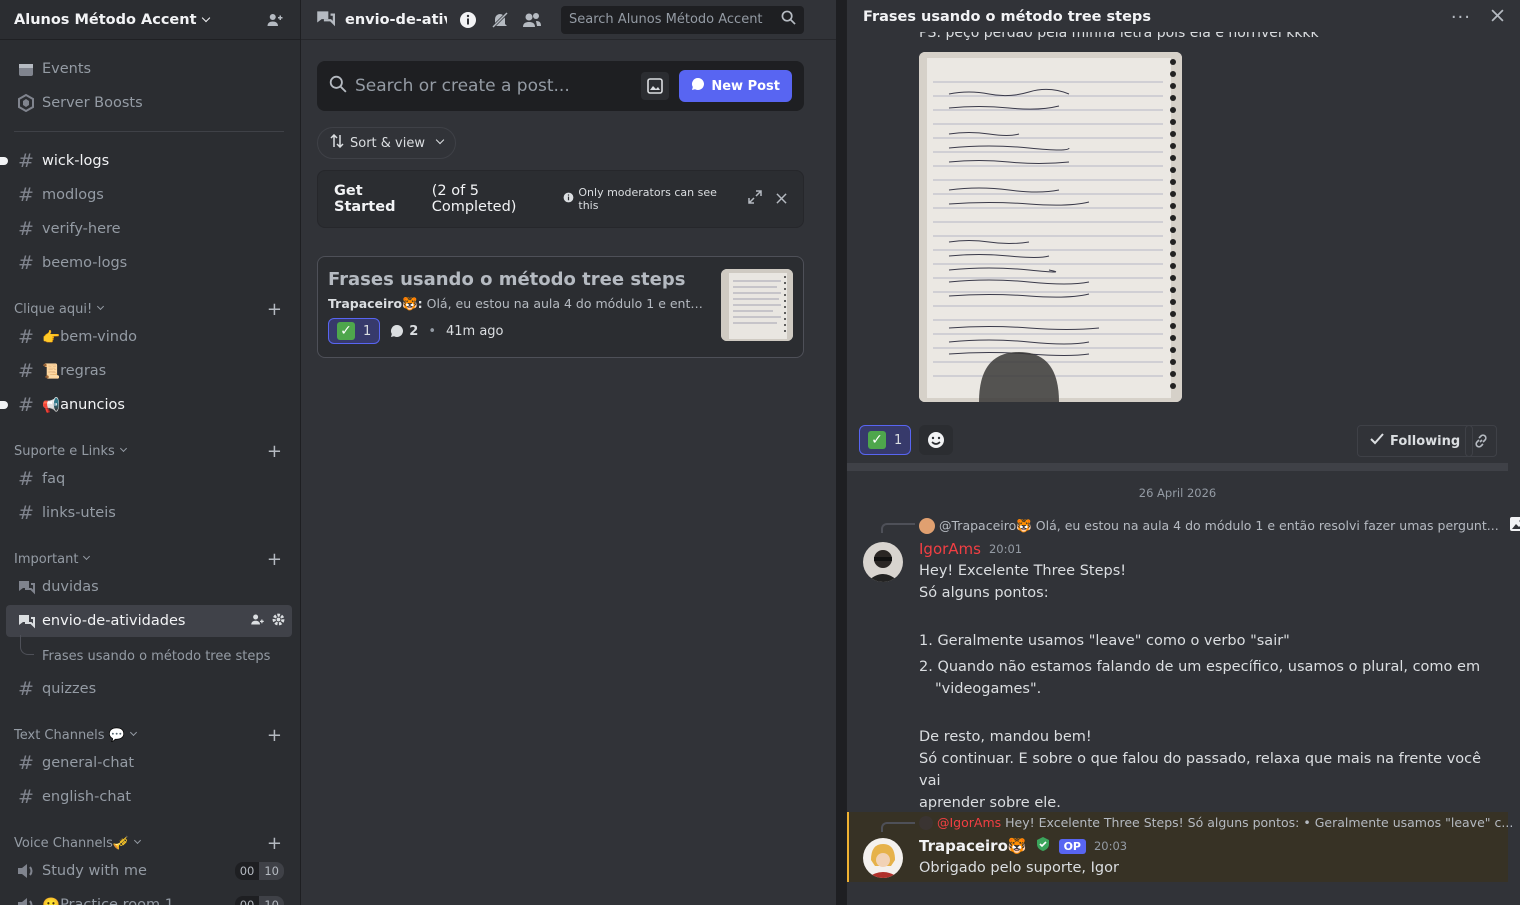 The height and width of the screenshot is (905, 1520). I want to click on pointing-hand-emoji: 👉, so click(51, 337).